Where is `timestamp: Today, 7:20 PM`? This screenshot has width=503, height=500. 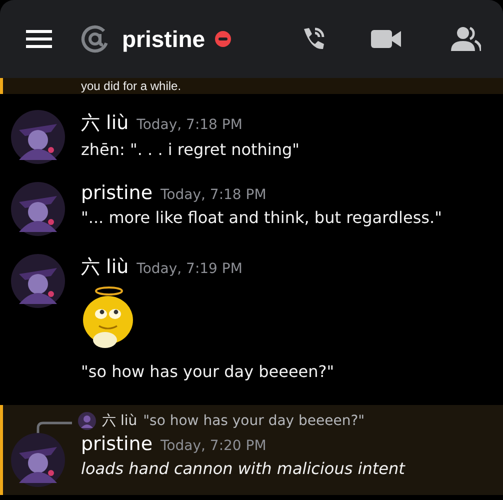
timestamp: Today, 7:20 PM is located at coordinates (213, 446).